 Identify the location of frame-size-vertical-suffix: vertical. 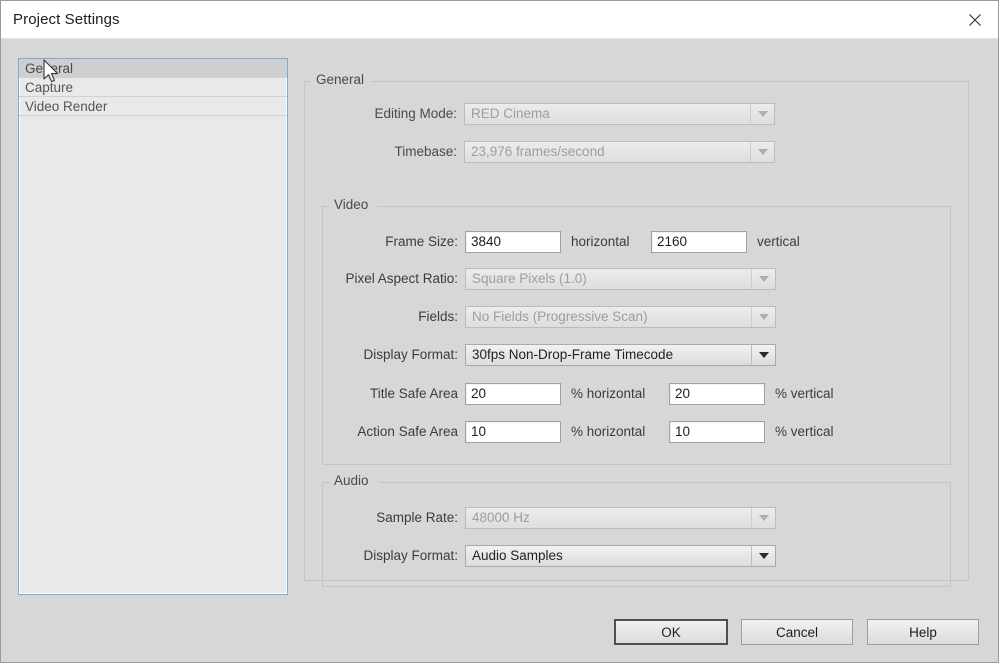
(778, 241).